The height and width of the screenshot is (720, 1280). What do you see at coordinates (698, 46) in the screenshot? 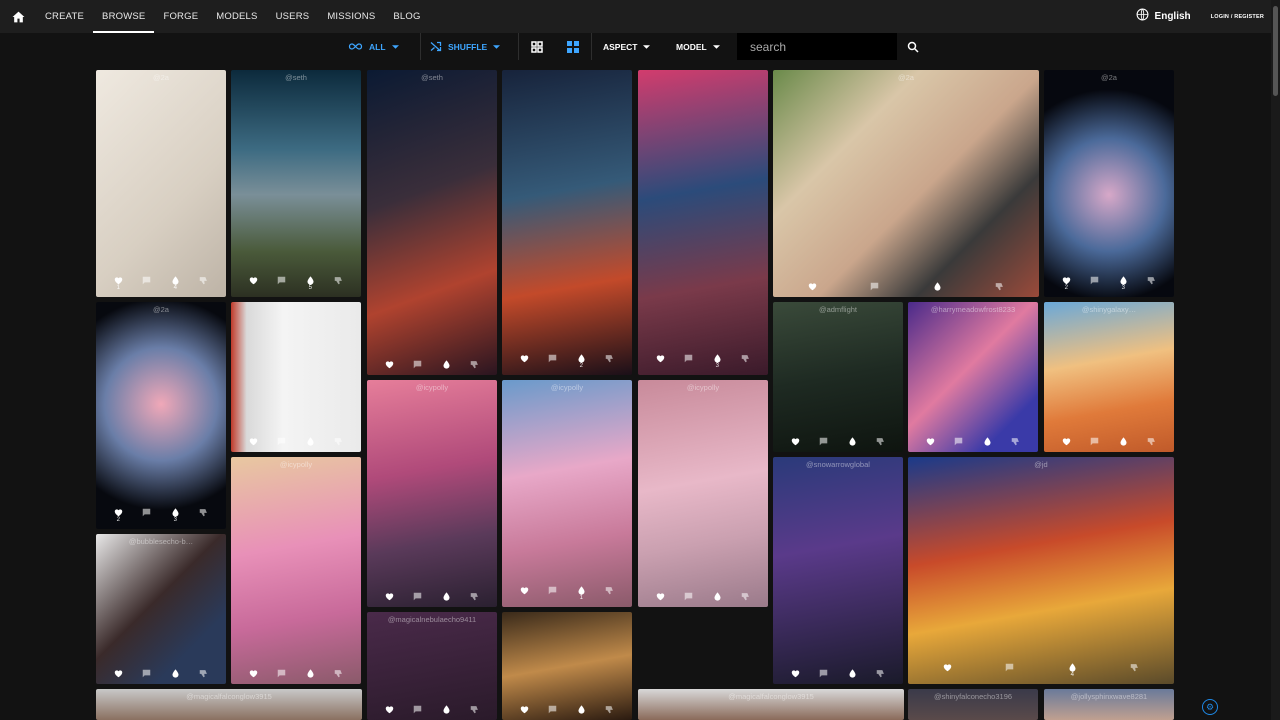
I see `model-dropdown: MODEL` at bounding box center [698, 46].